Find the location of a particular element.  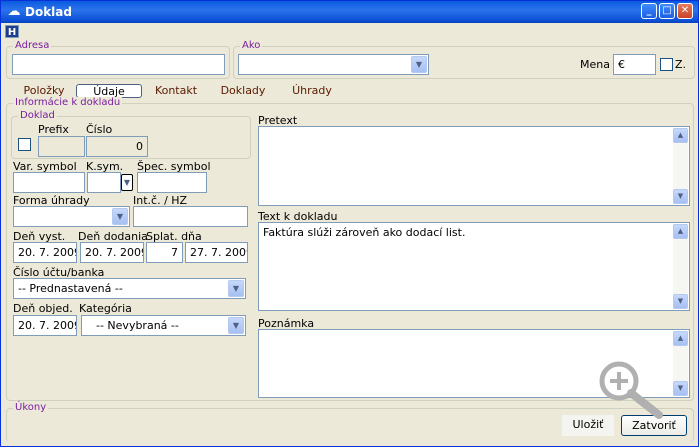

tab-kontakt: Kontakt is located at coordinates (176, 91).